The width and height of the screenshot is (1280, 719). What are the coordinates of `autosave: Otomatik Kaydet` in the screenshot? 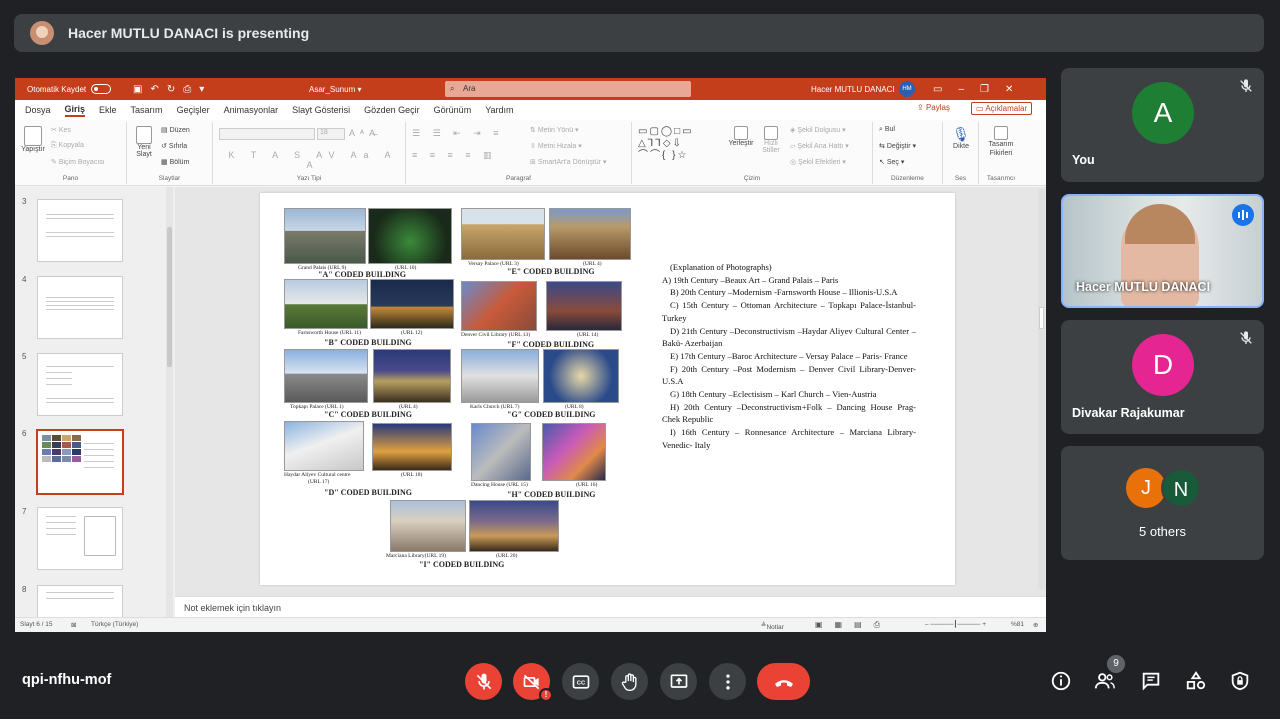 It's located at (69, 89).